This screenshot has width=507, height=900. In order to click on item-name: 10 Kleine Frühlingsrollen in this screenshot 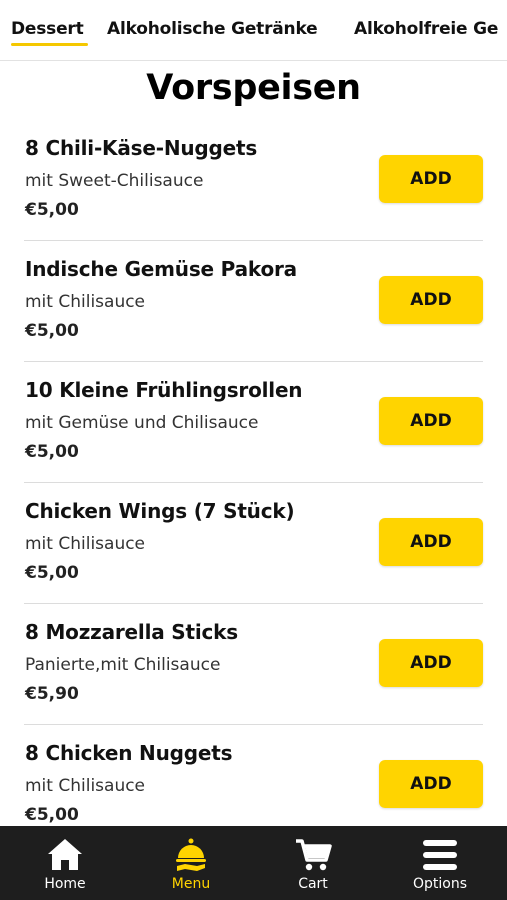, I will do `click(164, 390)`.